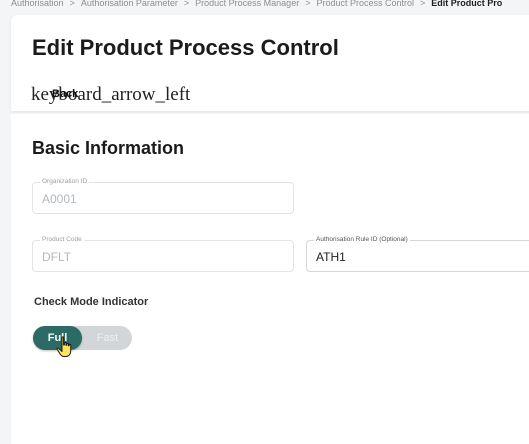 Image resolution: width=529 pixels, height=444 pixels. What do you see at coordinates (65, 94) in the screenshot?
I see `back-label: Back` at bounding box center [65, 94].